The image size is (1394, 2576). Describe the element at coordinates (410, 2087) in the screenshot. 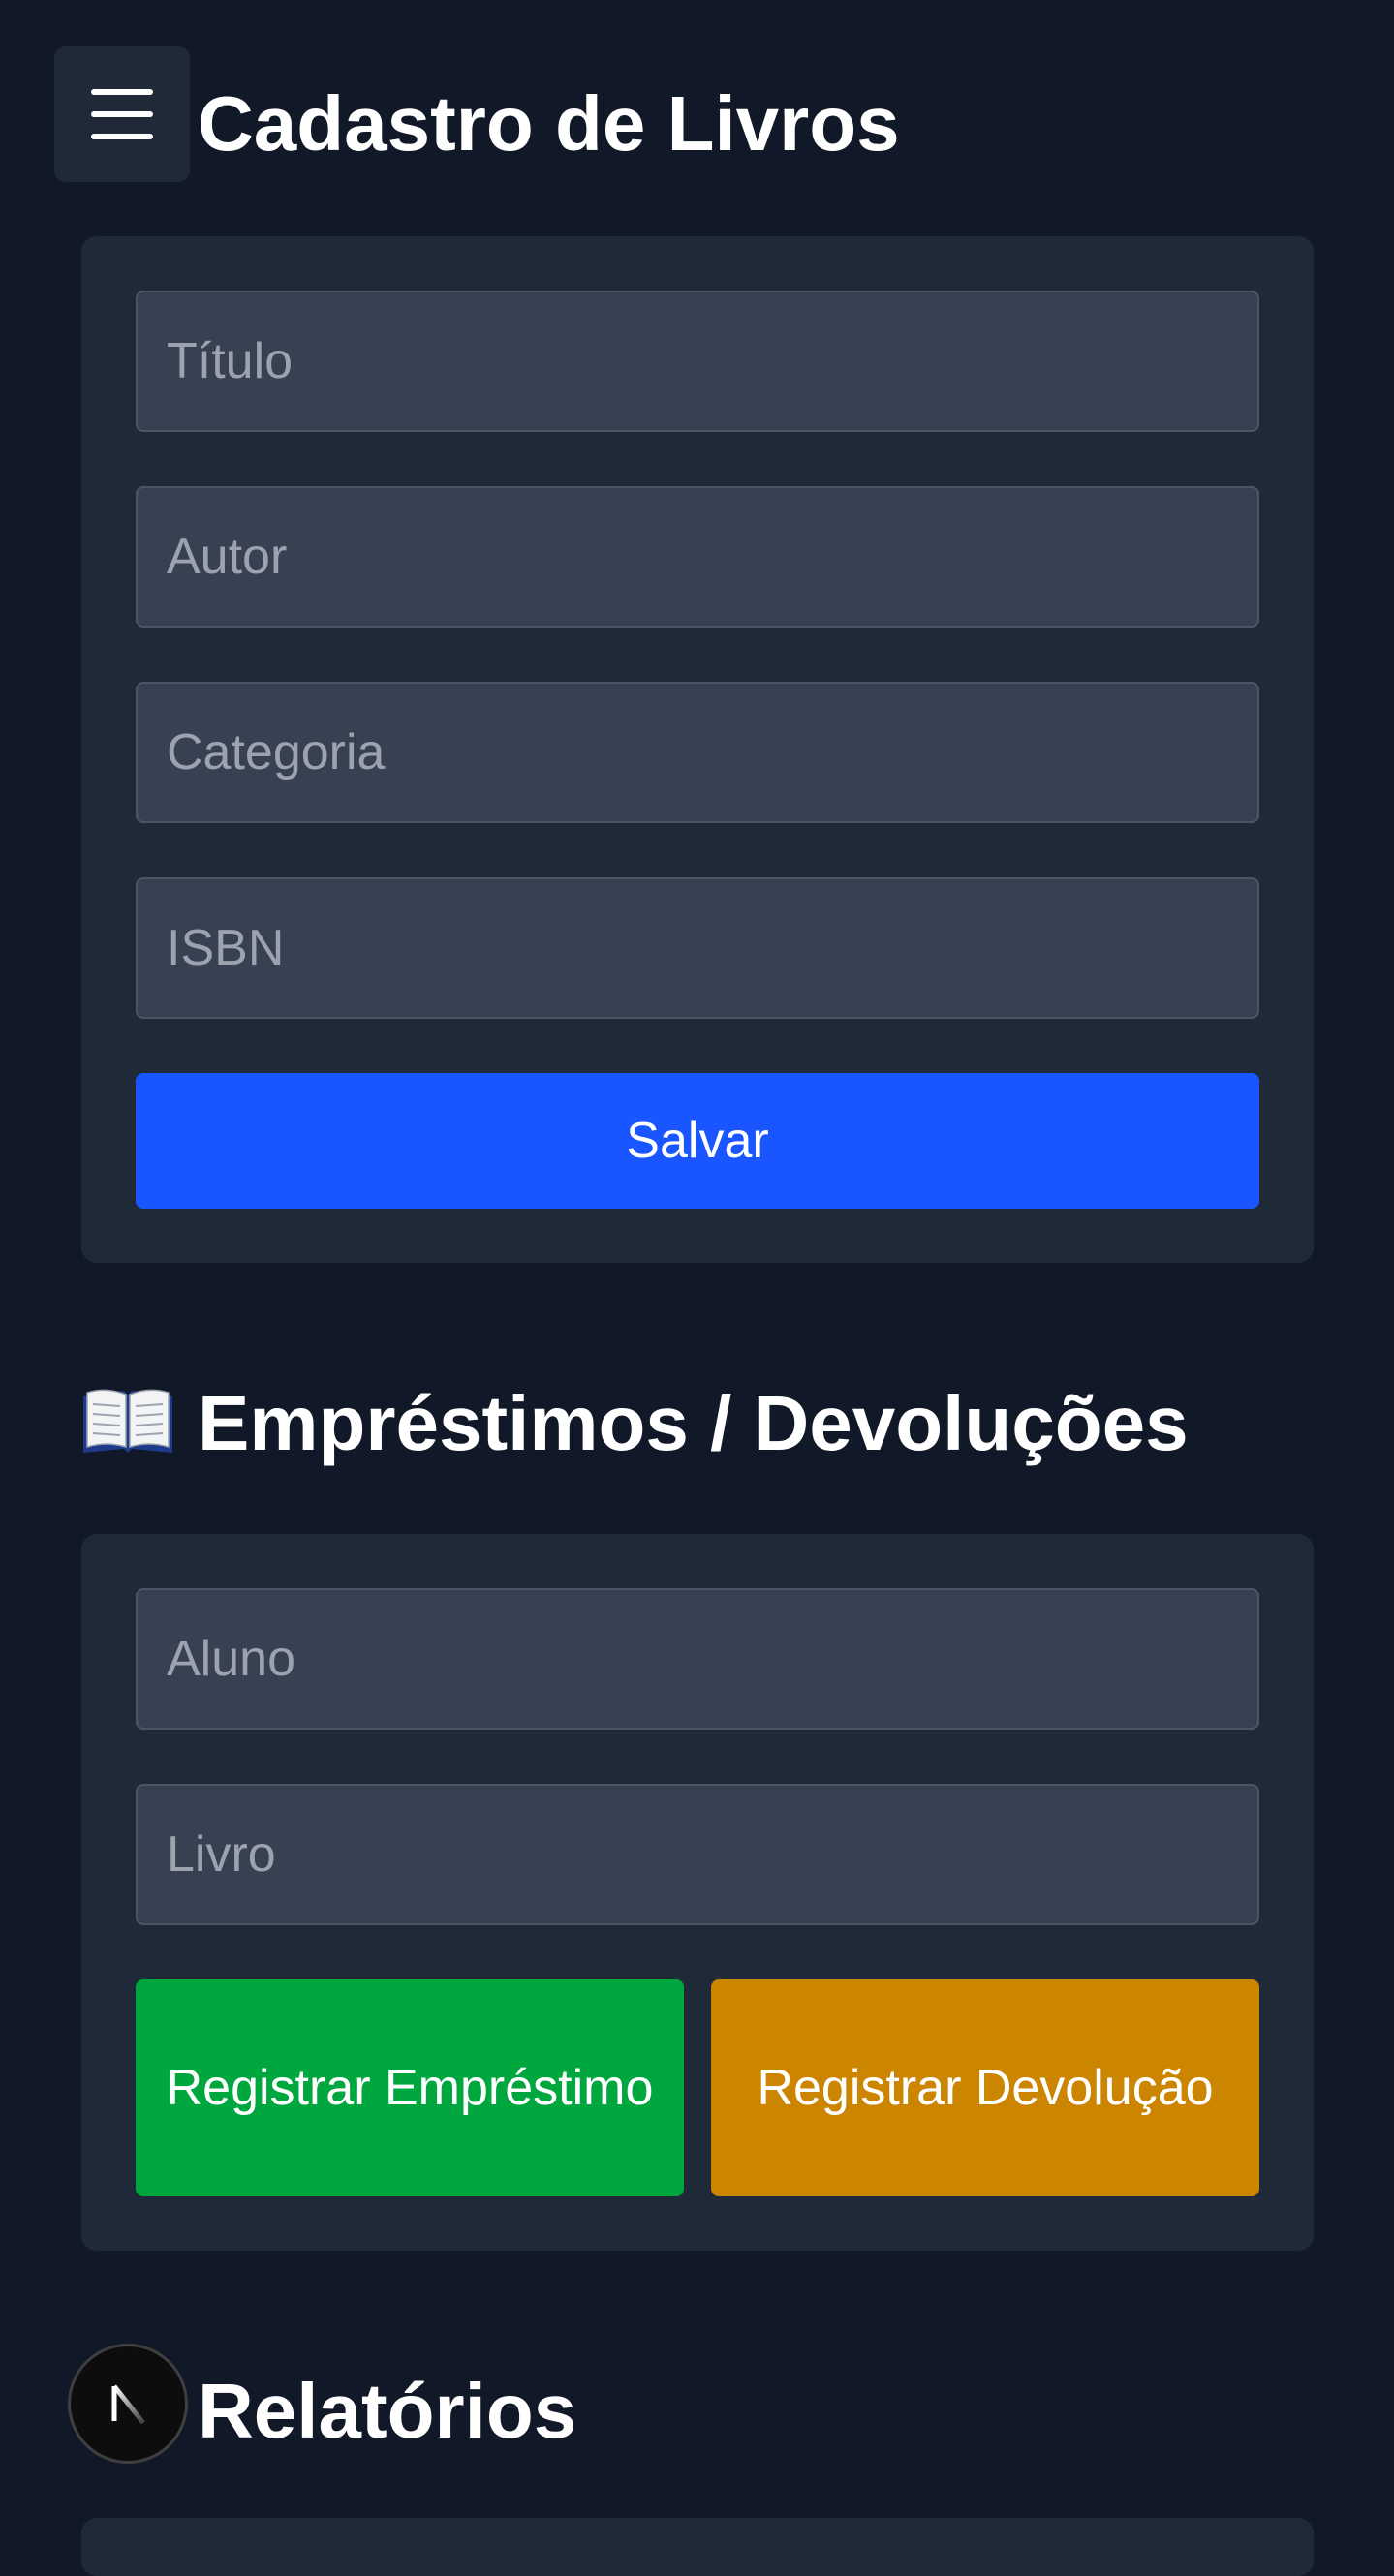

I see `register-loan-button: Registrar Empréstimo` at that location.